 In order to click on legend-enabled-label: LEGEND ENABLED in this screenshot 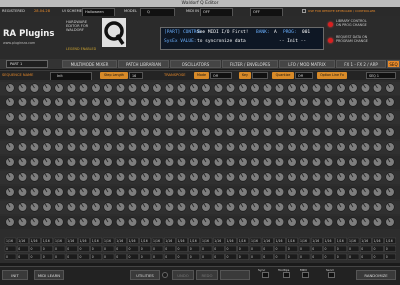, I will do `click(81, 49)`.